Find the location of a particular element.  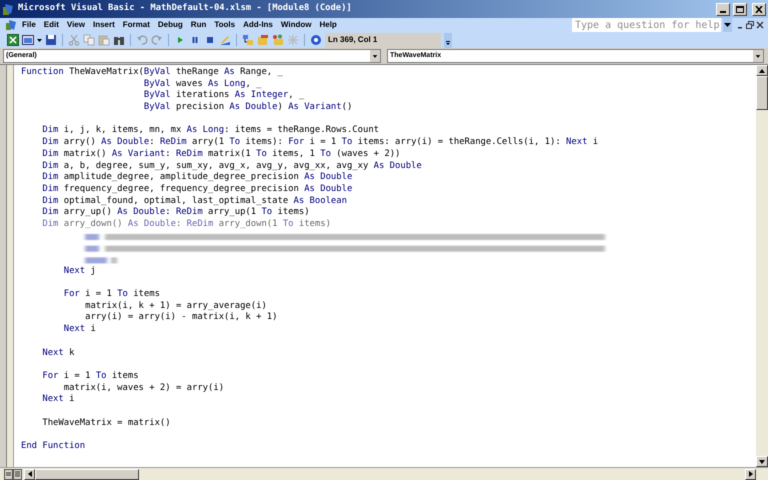

menu-item: Edit is located at coordinates (51, 25).